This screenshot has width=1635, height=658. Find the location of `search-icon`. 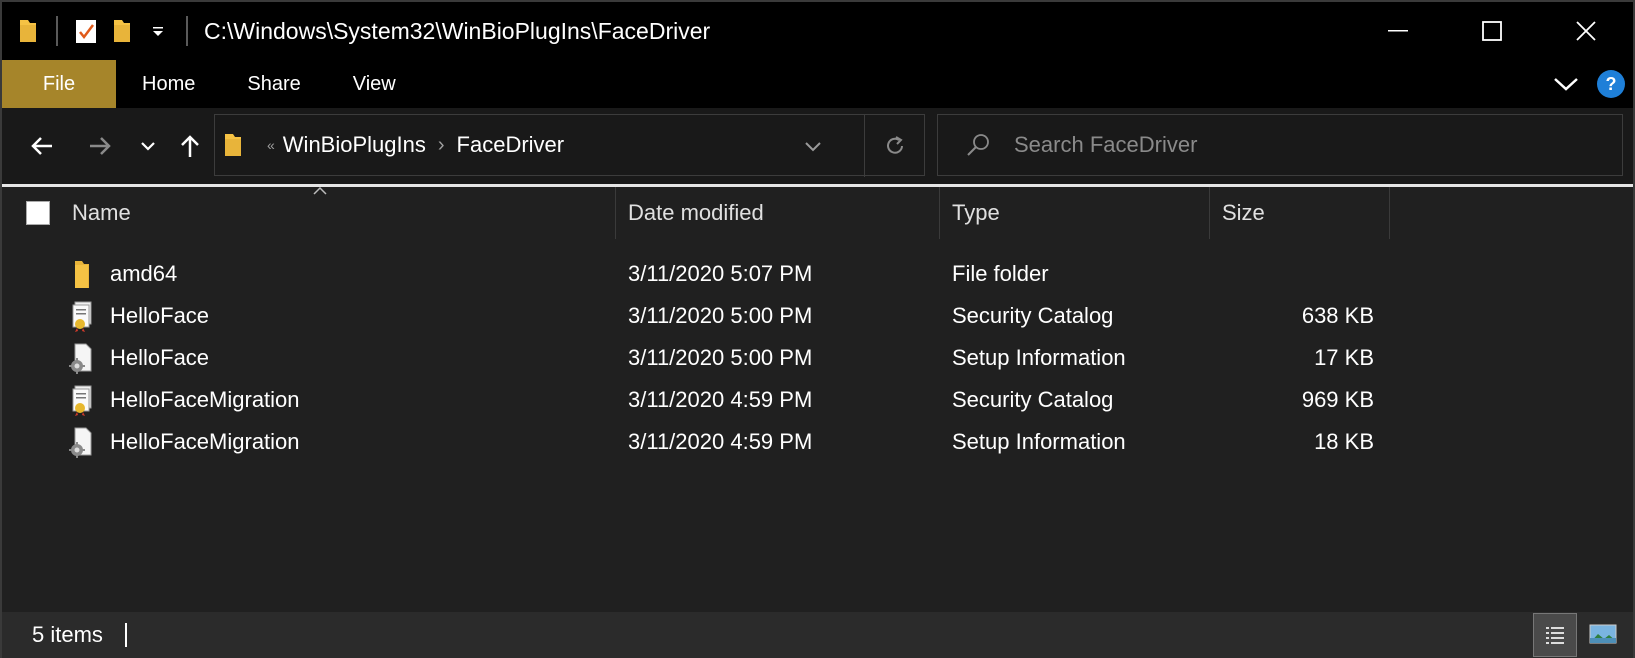

search-icon is located at coordinates (978, 145).